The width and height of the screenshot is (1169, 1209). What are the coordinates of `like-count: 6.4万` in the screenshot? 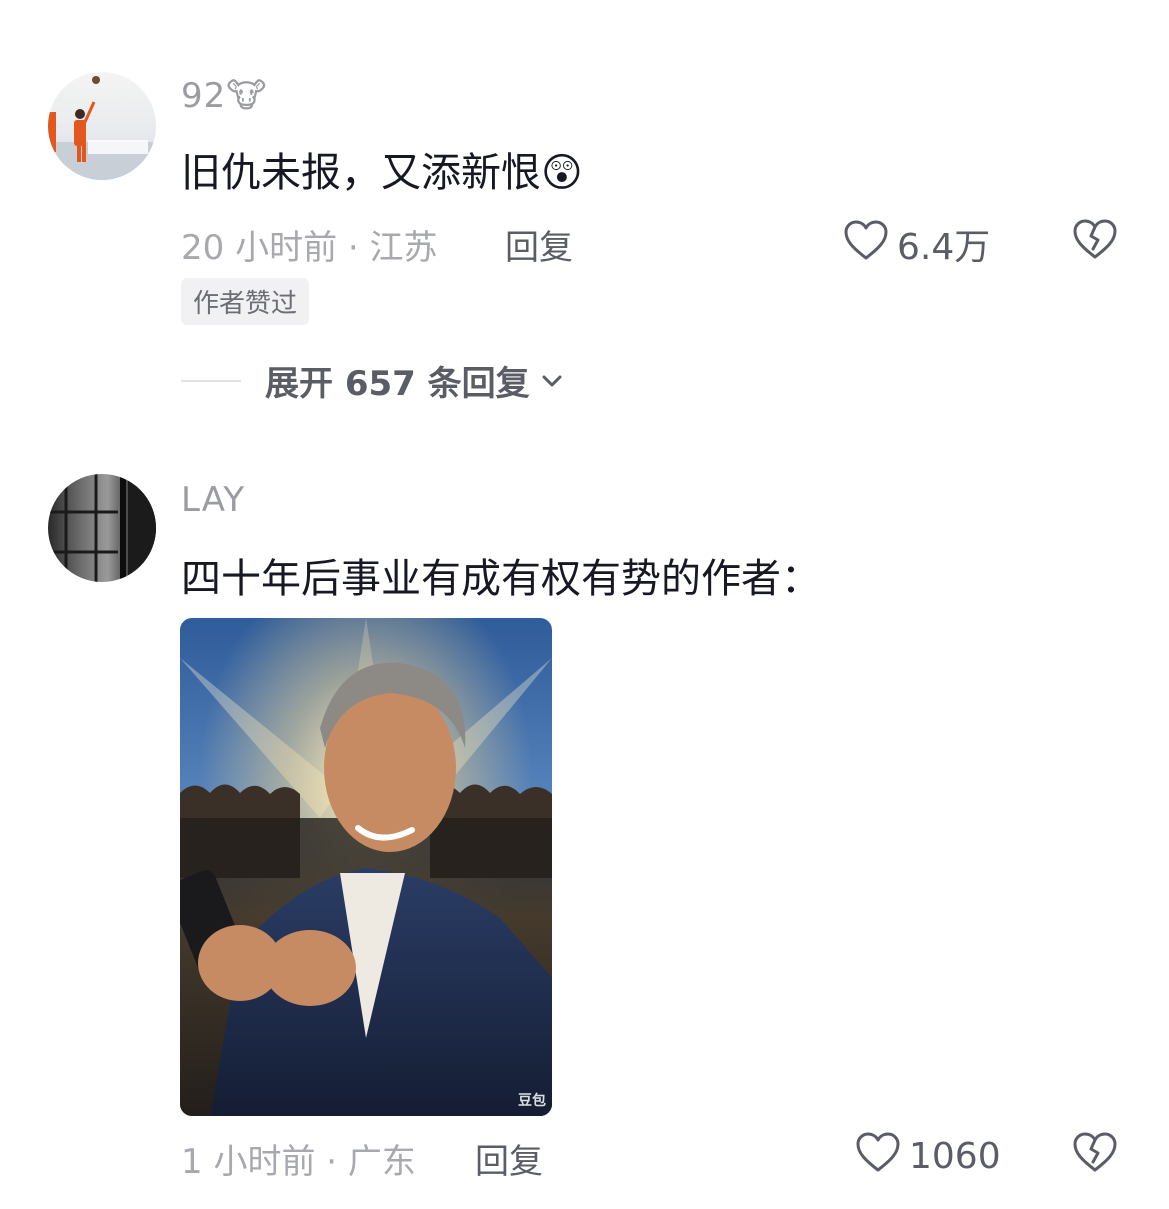 It's located at (944, 247).